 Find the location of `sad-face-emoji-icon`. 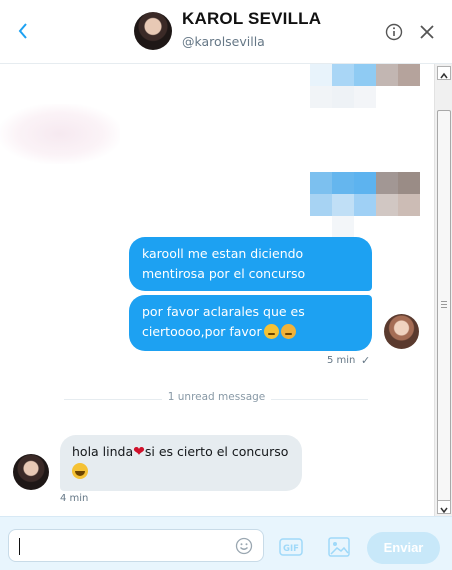

sad-face-emoji-icon is located at coordinates (271, 331).